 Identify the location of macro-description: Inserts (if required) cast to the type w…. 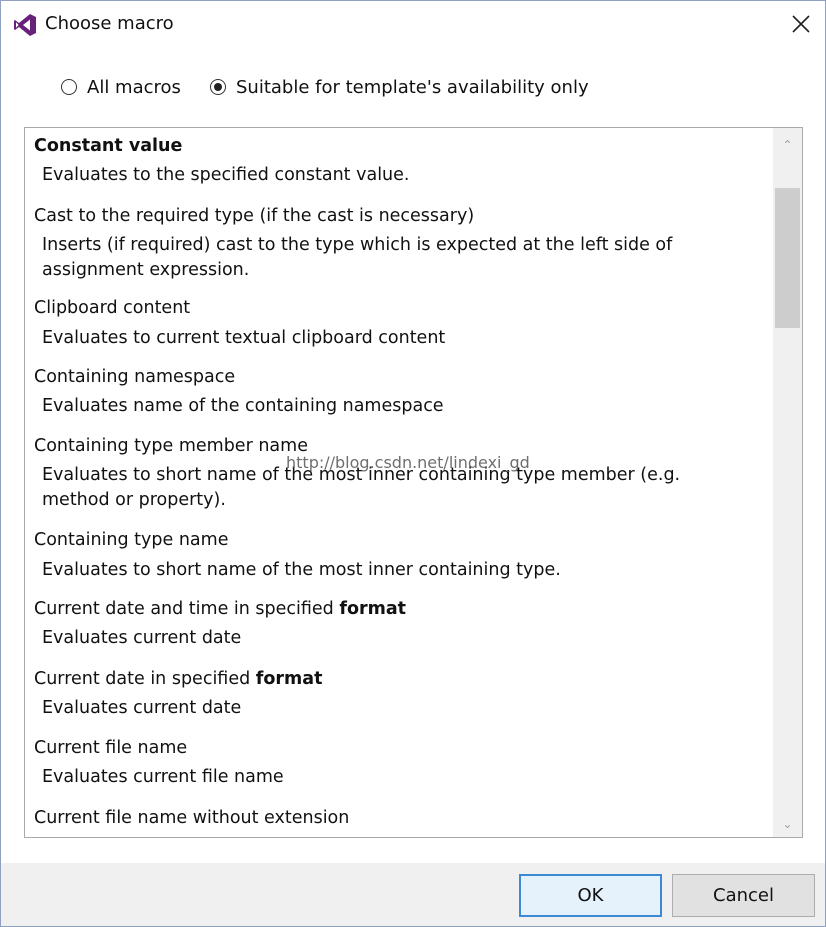
(357, 257).